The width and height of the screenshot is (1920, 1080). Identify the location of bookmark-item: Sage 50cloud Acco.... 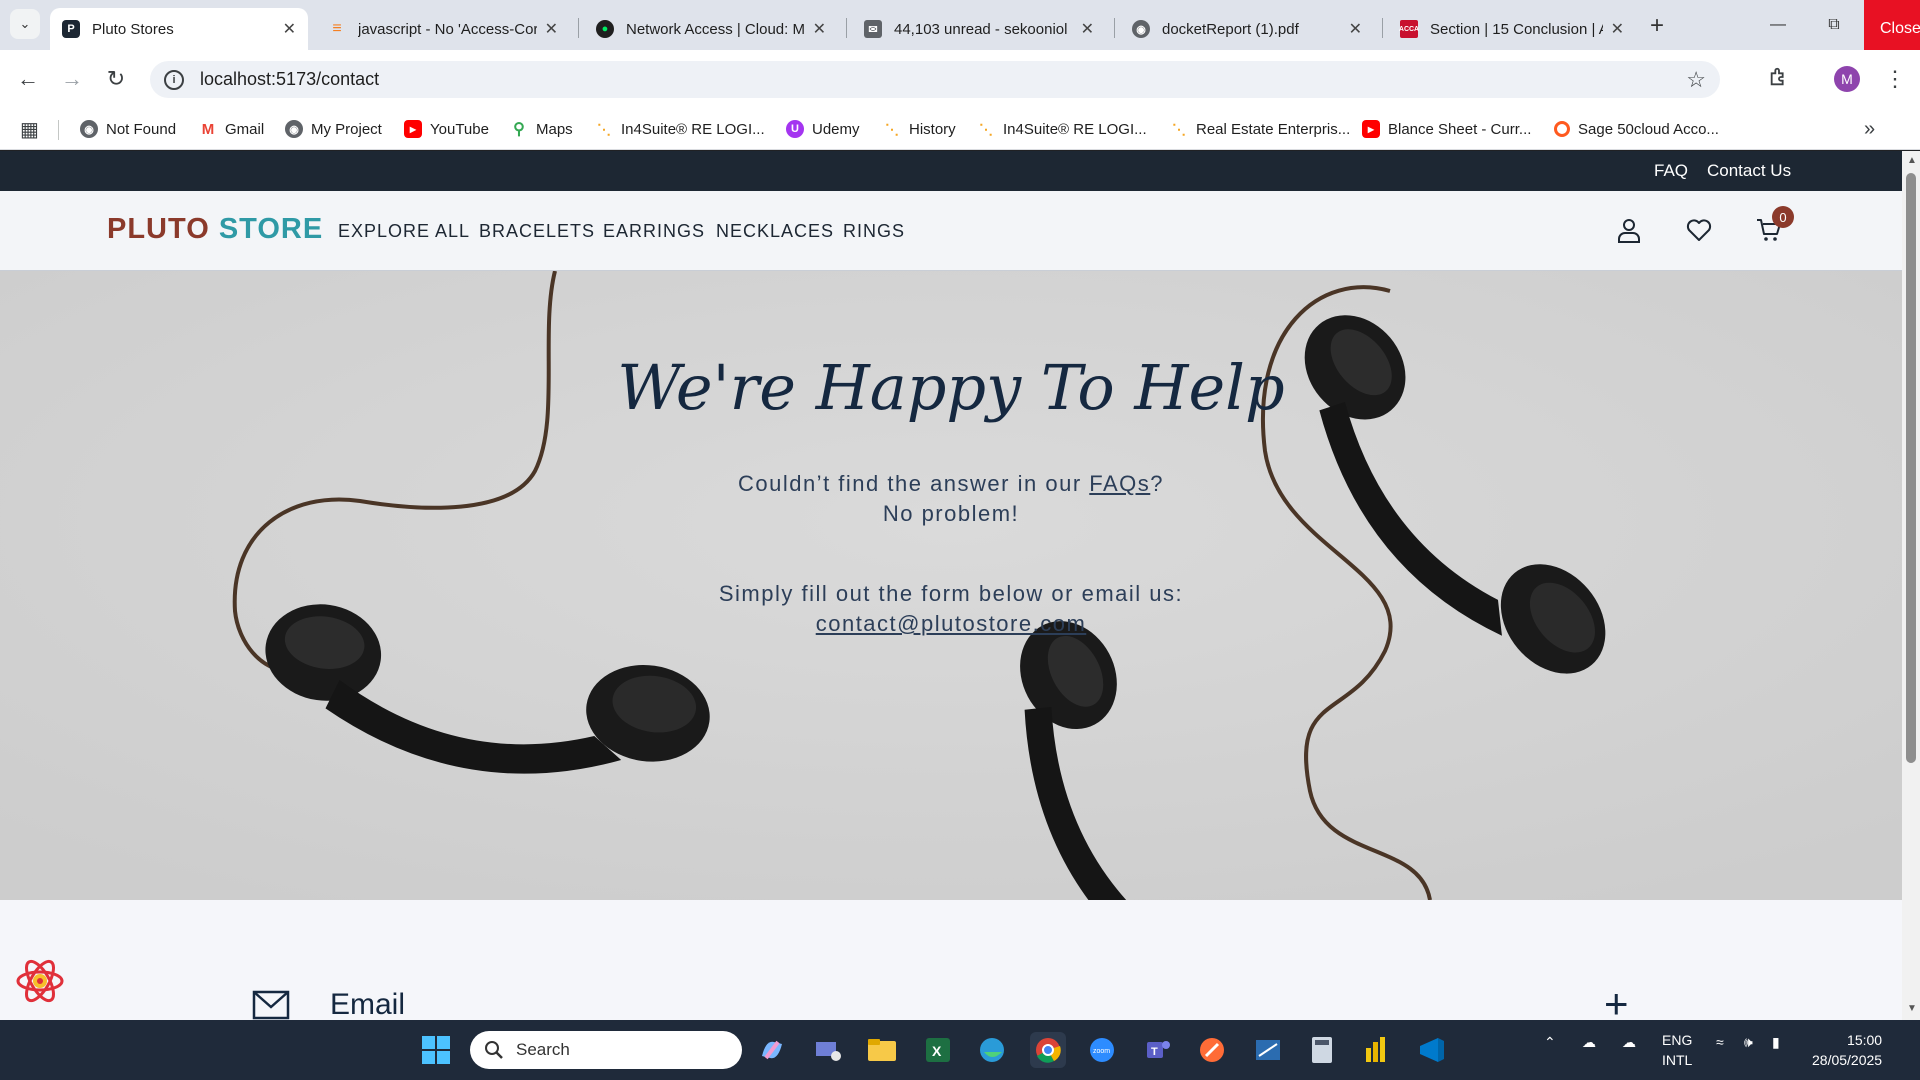
(1636, 129).